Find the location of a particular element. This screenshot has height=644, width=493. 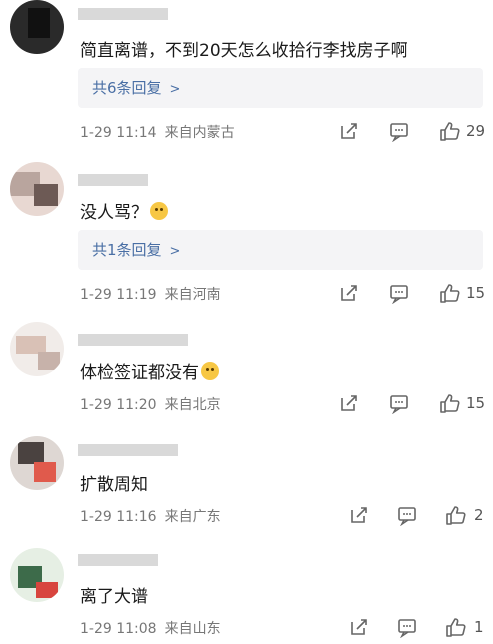

replies-count: 共6条回复 is located at coordinates (127, 88).